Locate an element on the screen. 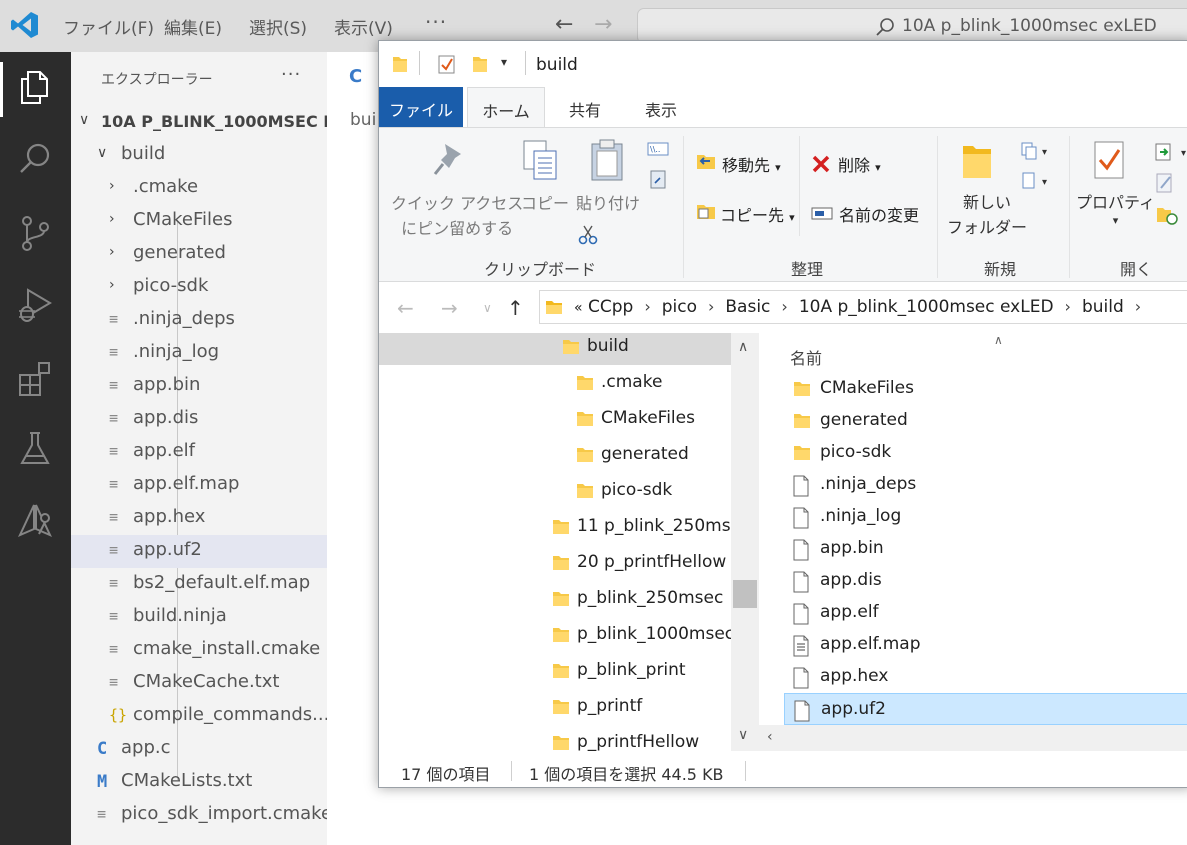 The height and width of the screenshot is (845, 1187). file-row: app.elf is located at coordinates (985, 613).